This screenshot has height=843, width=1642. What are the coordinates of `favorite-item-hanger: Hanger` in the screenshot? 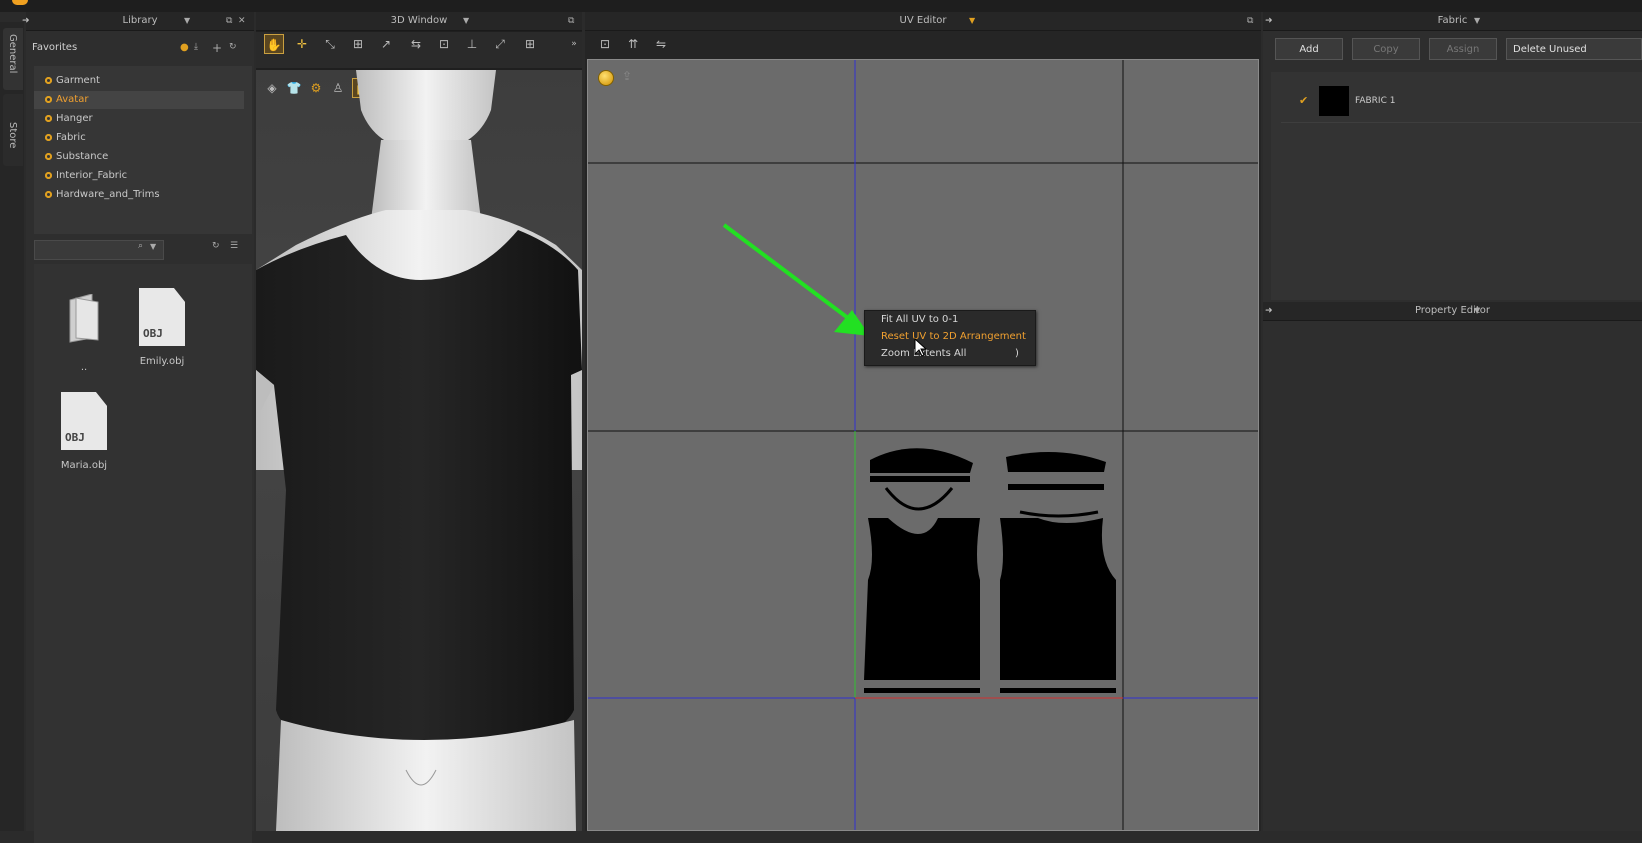 It's located at (139, 119).